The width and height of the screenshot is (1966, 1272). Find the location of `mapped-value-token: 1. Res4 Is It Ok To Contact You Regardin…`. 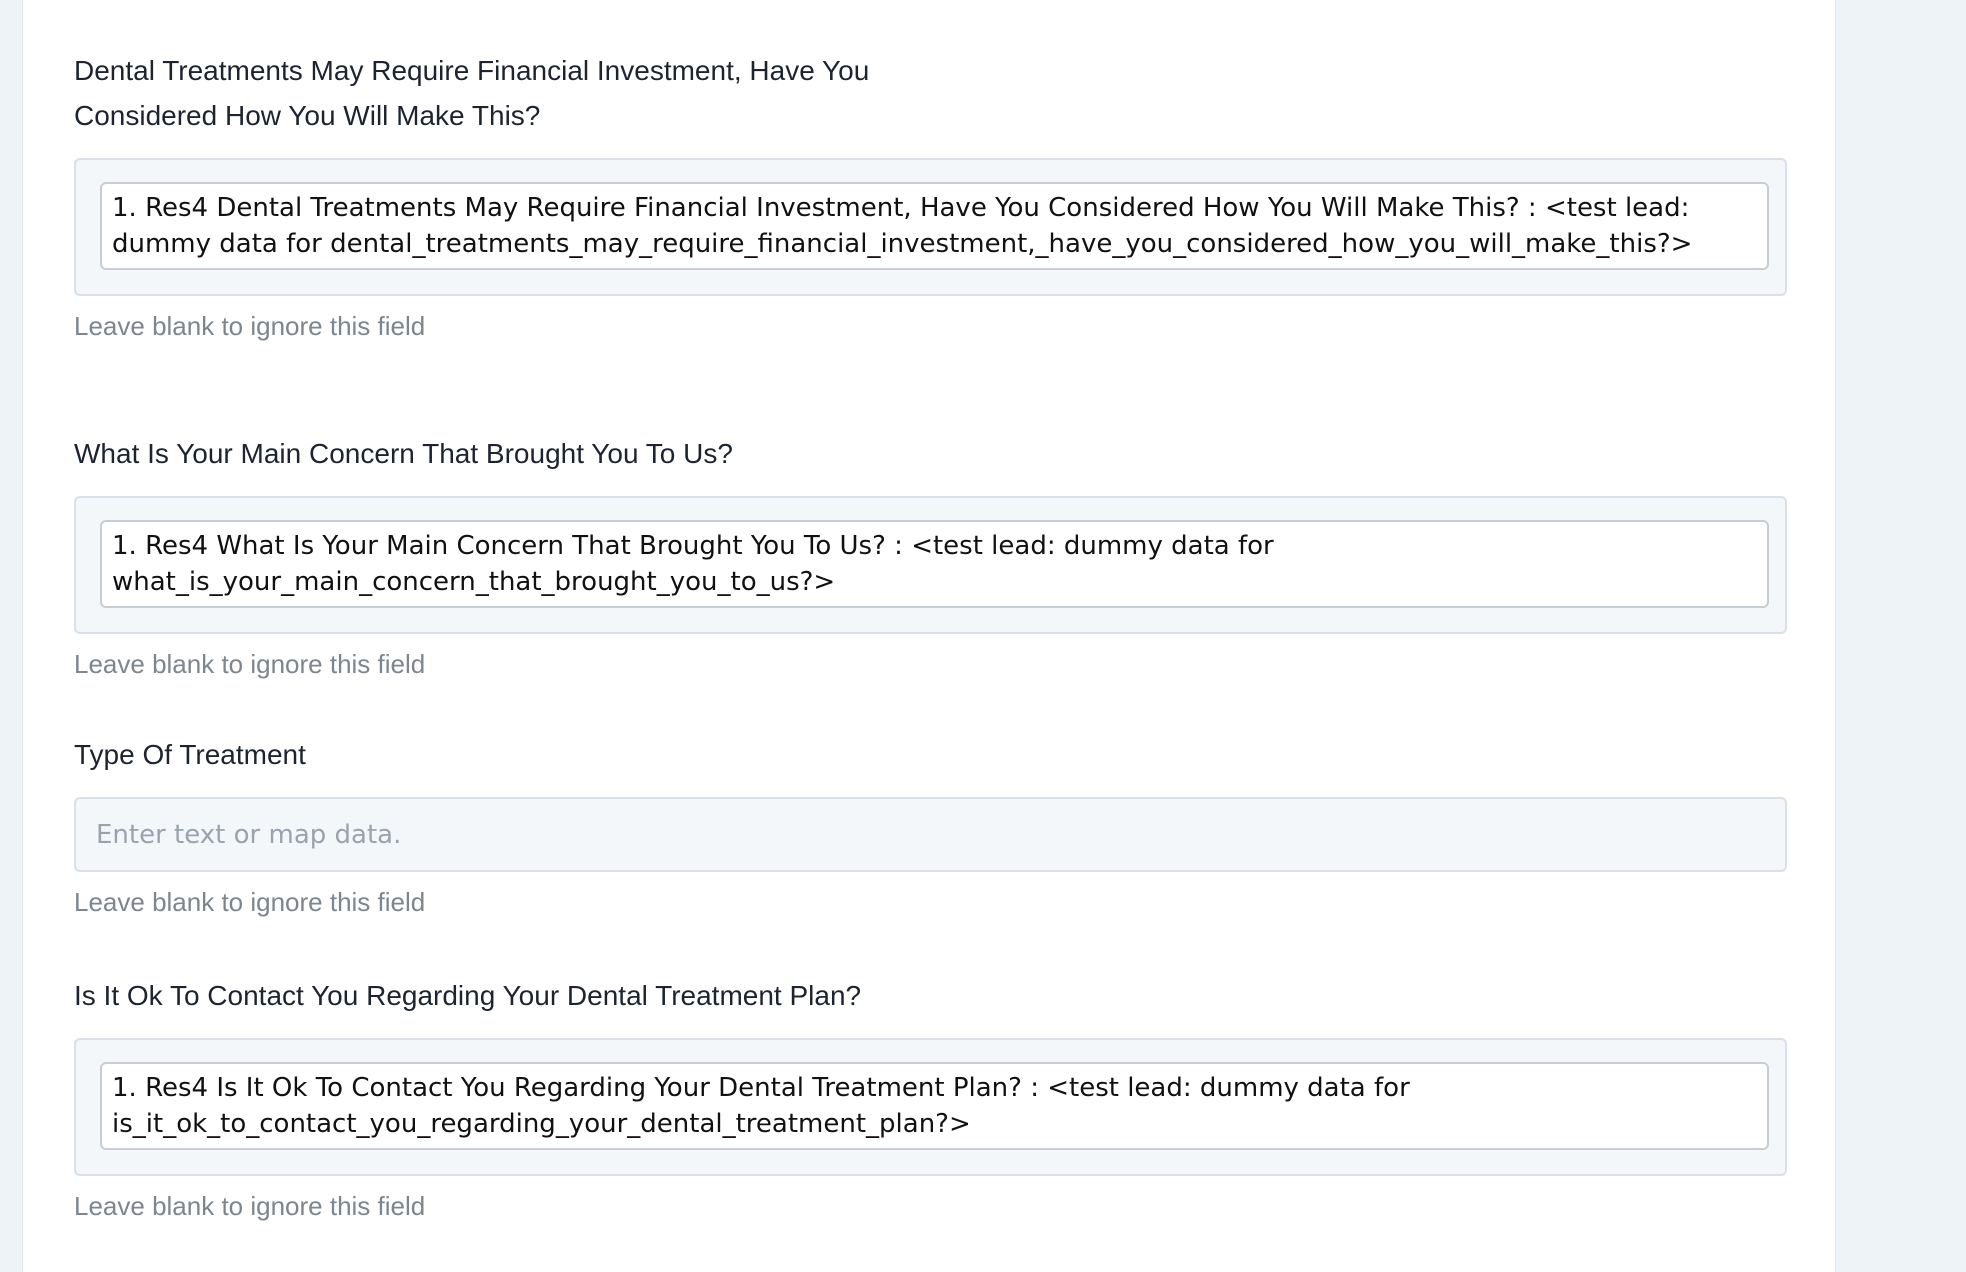

mapped-value-token: 1. Res4 Is It Ok To Contact You Regardin… is located at coordinates (934, 1106).